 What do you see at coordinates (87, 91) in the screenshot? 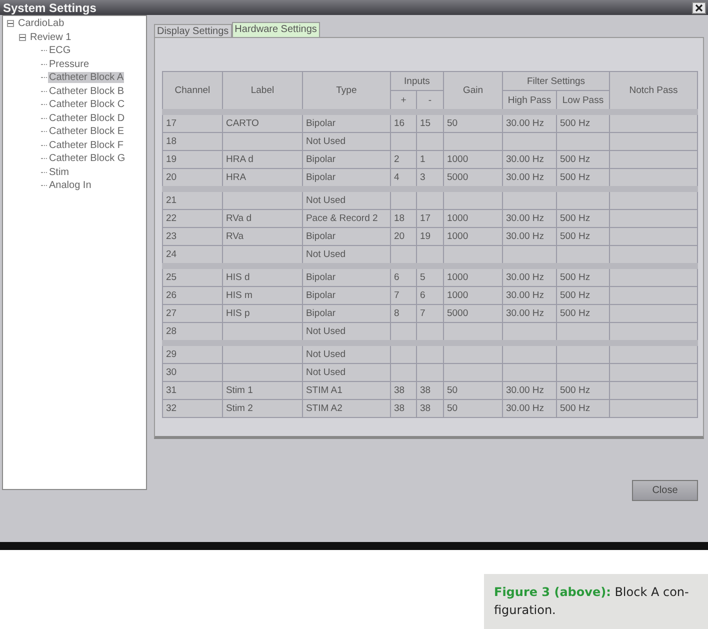
I see `tree-item: Catheter Block B` at bounding box center [87, 91].